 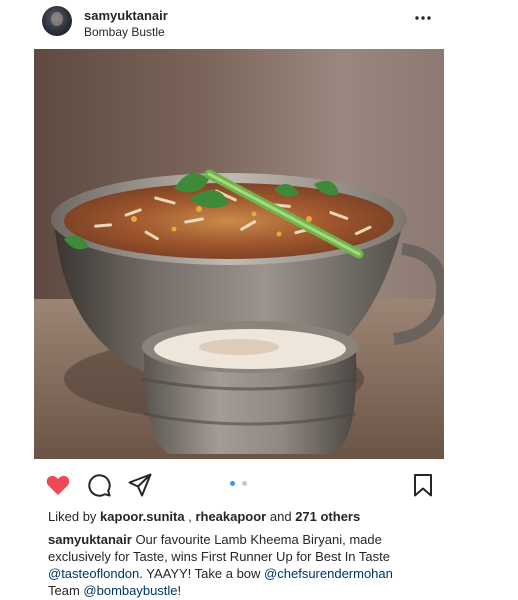 I want to click on post-header: samyuktanair Bombay Bustle, so click(x=259, y=22).